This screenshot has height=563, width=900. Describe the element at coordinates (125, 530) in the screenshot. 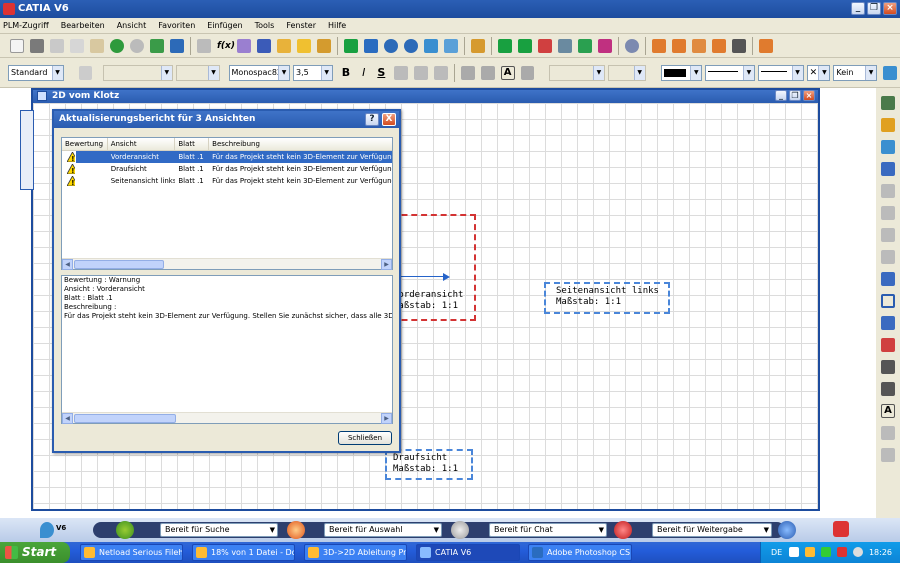

I see `search-icon` at that location.